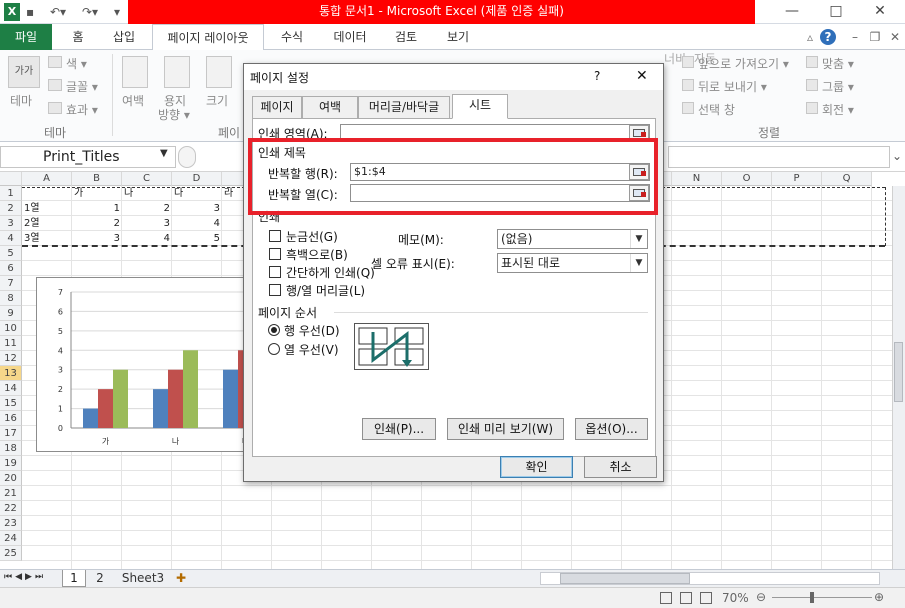 This screenshot has height=608, width=905. What do you see at coordinates (706, 598) in the screenshot?
I see `page-break-view-icon` at bounding box center [706, 598].